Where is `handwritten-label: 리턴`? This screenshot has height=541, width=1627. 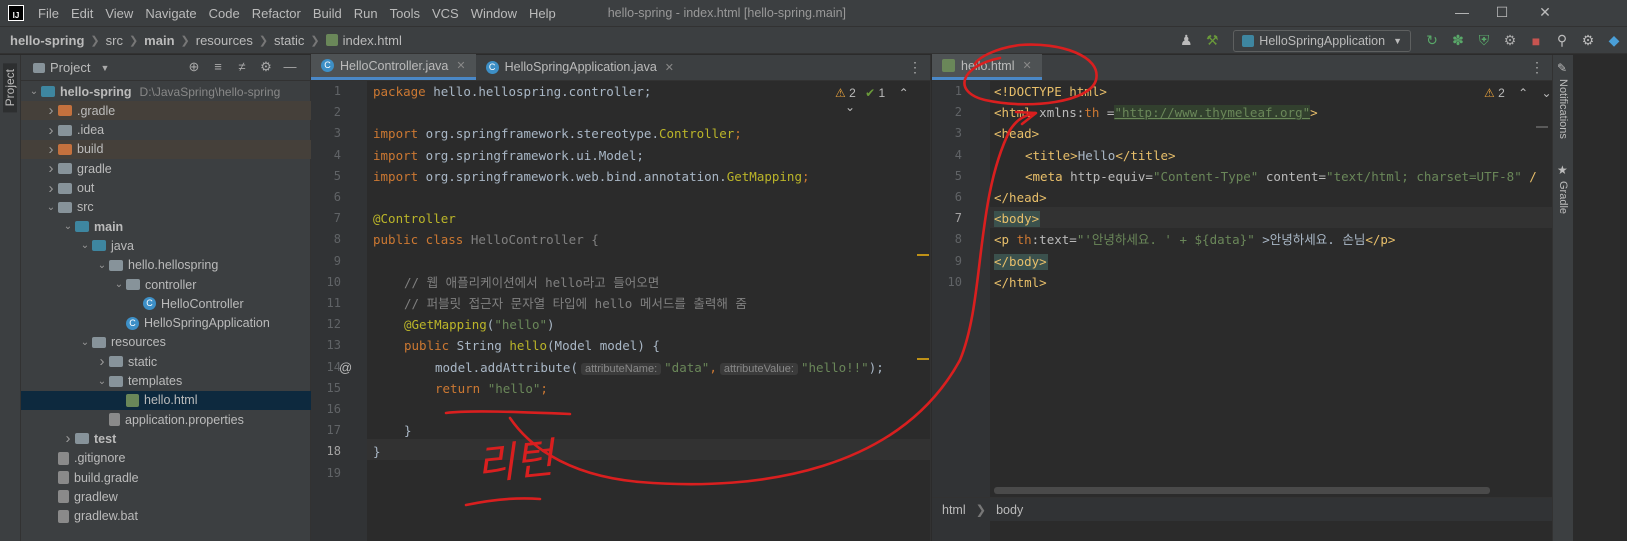 handwritten-label: 리턴 is located at coordinates (517, 461).